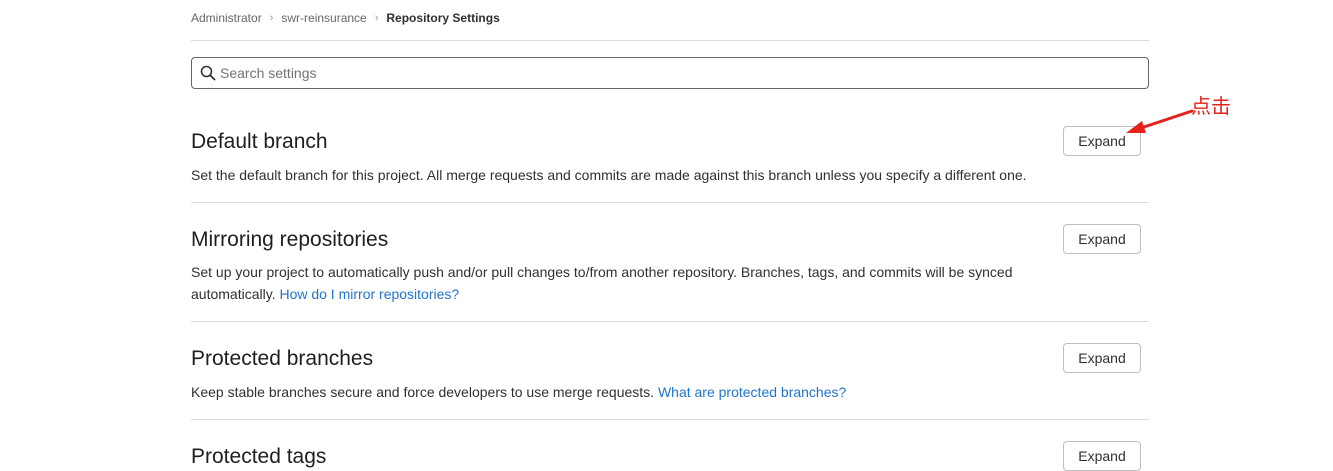  I want to click on breadcrumb-project: swr-reinsurance, so click(323, 18).